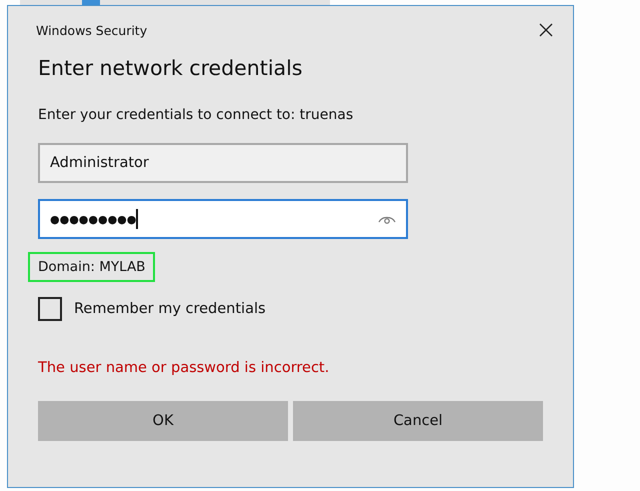 The width and height of the screenshot is (640, 491). I want to click on close-icon, so click(546, 30).